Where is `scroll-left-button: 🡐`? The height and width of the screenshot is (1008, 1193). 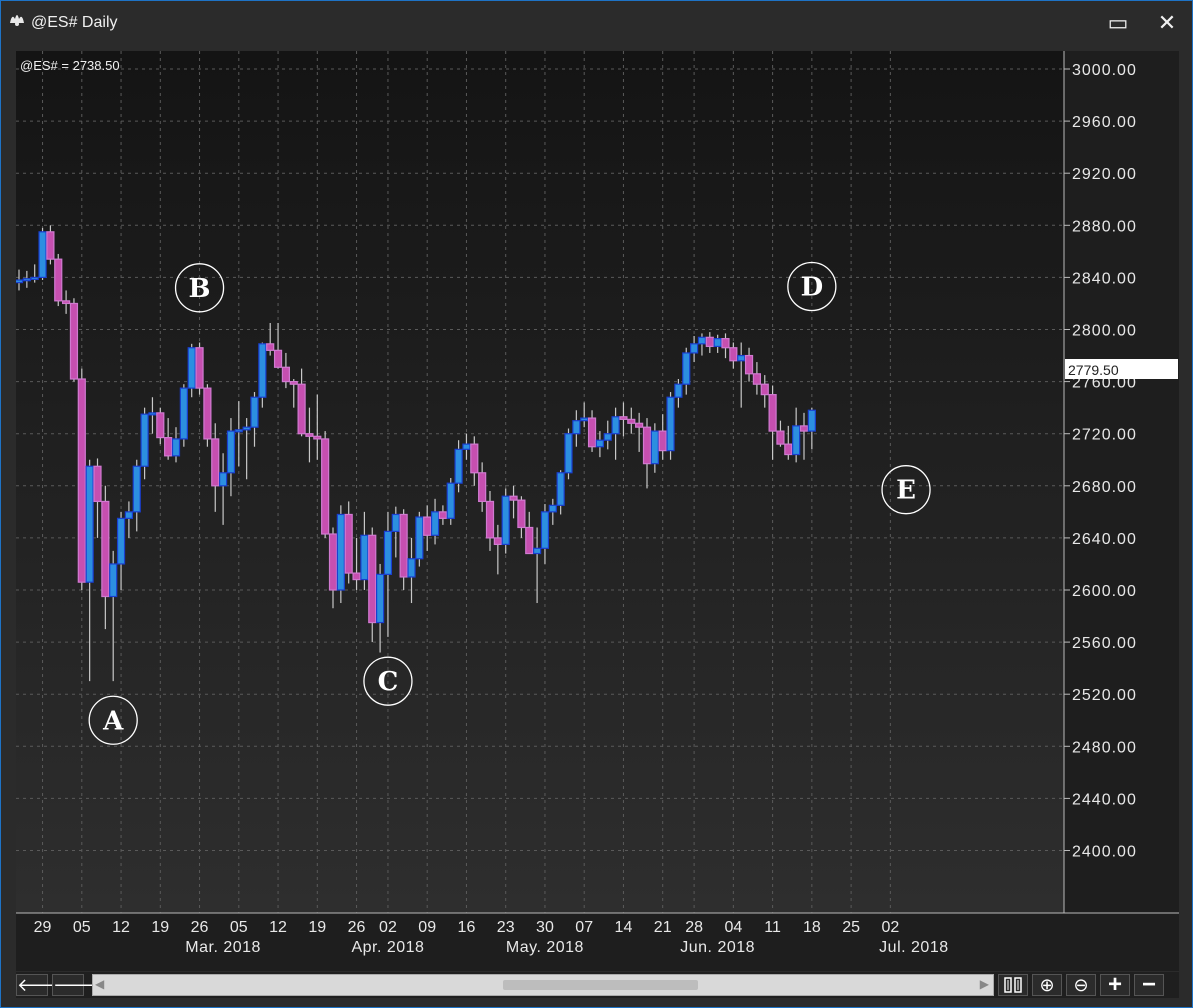 scroll-left-button: 🡐 is located at coordinates (40, 985).